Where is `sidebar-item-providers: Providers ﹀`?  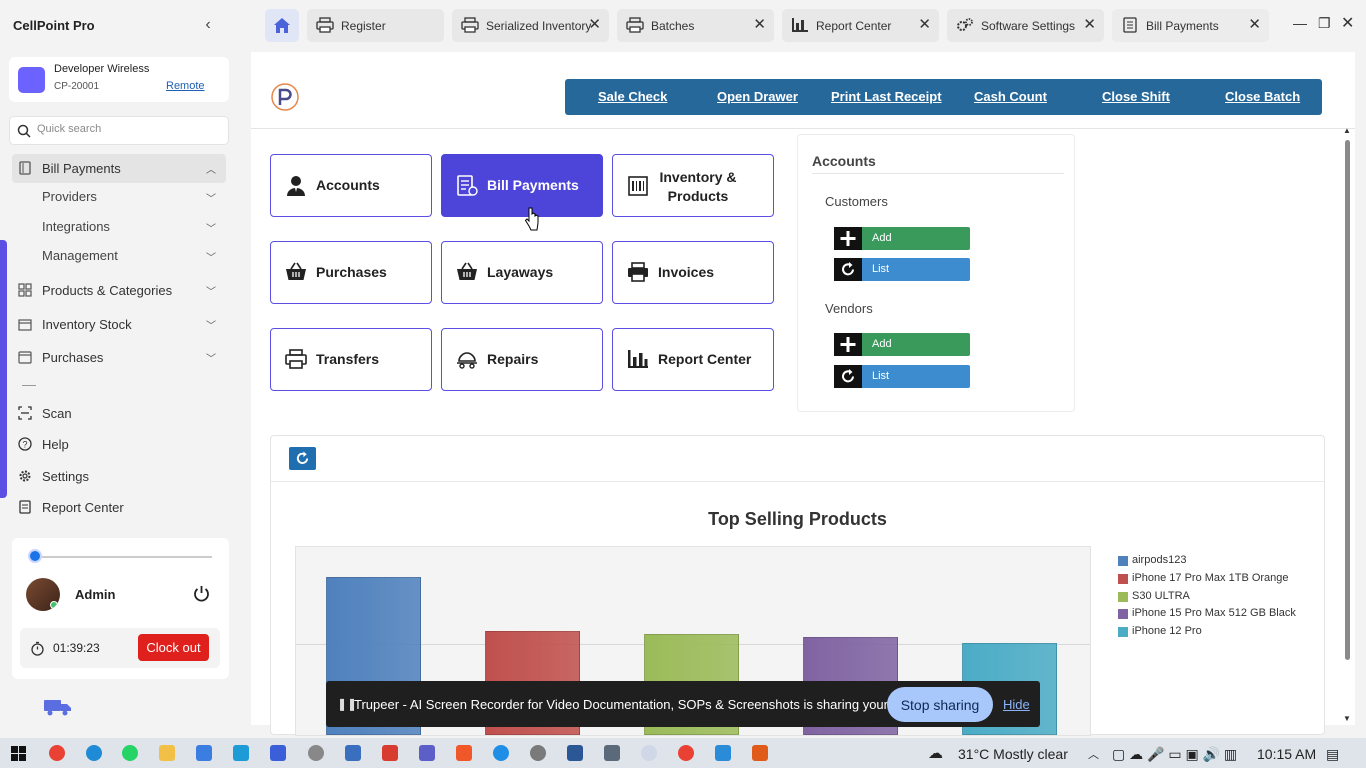
sidebar-item-providers: Providers ﹀ is located at coordinates (119, 197).